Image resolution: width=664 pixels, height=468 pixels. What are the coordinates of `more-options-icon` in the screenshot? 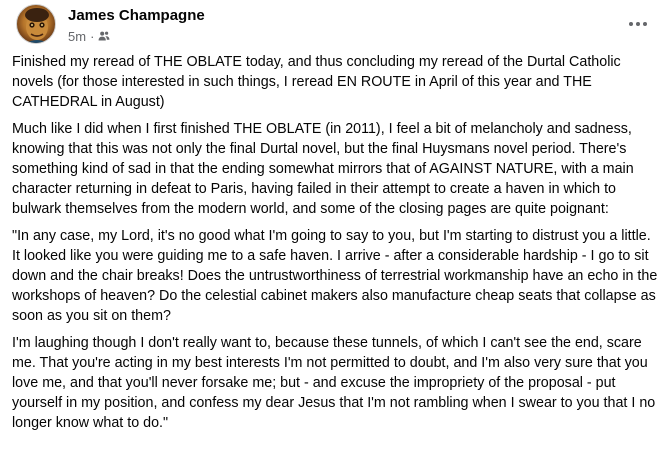 It's located at (638, 24).